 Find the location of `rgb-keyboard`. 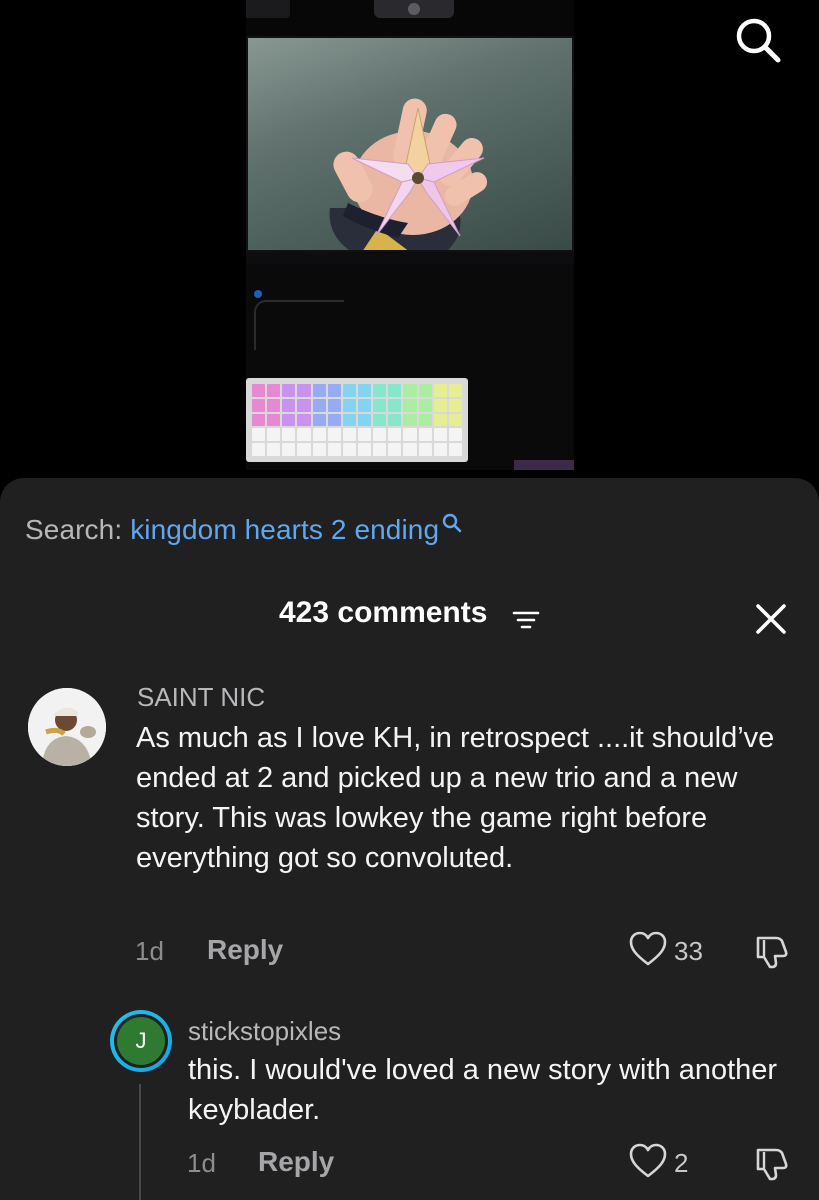

rgb-keyboard is located at coordinates (357, 420).